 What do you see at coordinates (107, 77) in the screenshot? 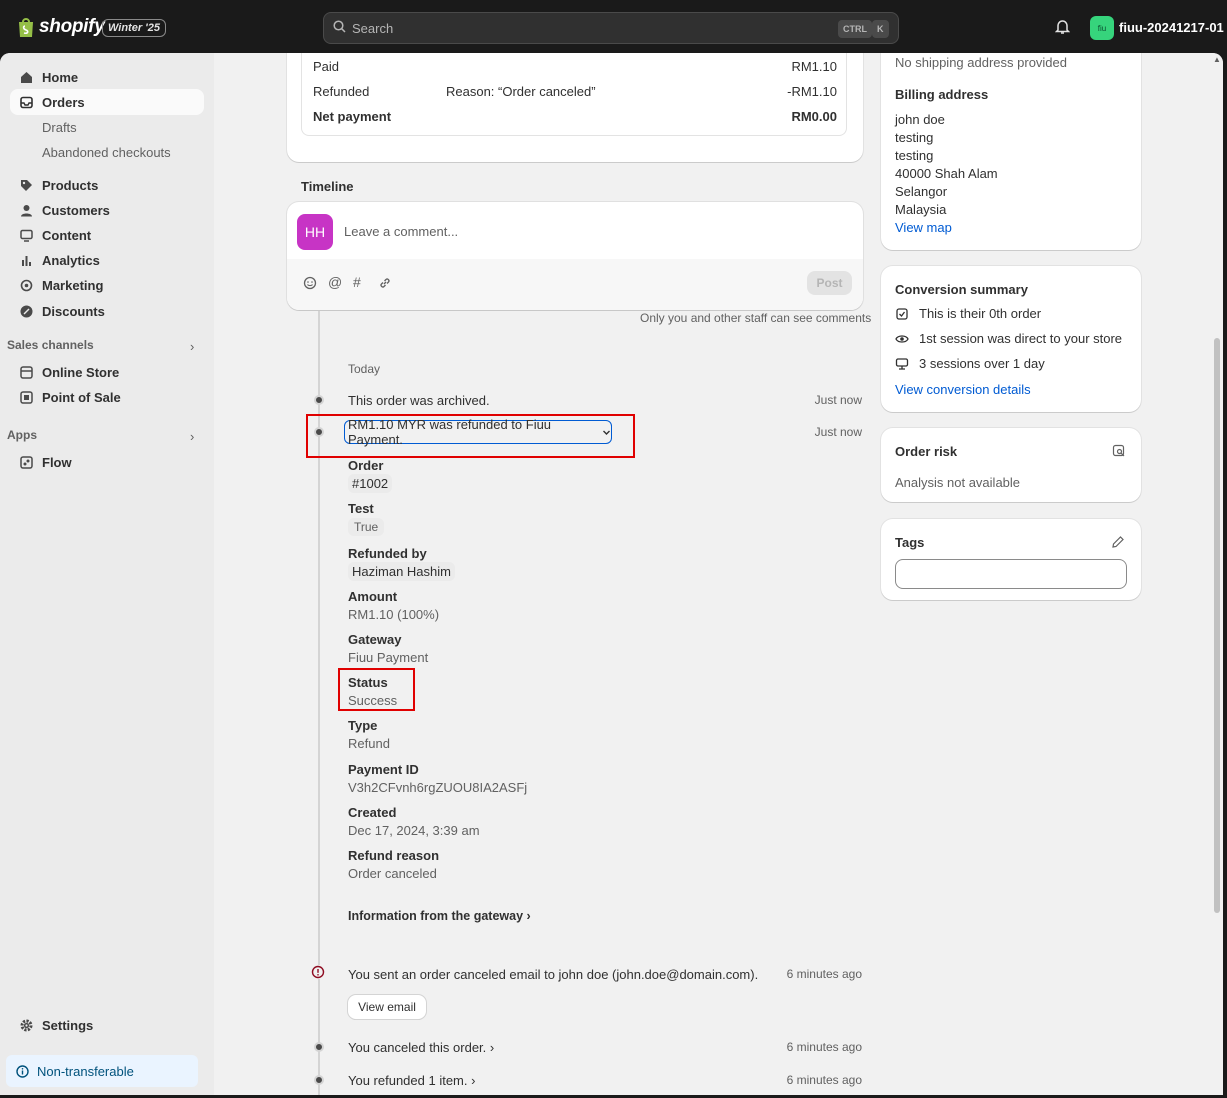
I see `sidebar-item-home: Home` at bounding box center [107, 77].